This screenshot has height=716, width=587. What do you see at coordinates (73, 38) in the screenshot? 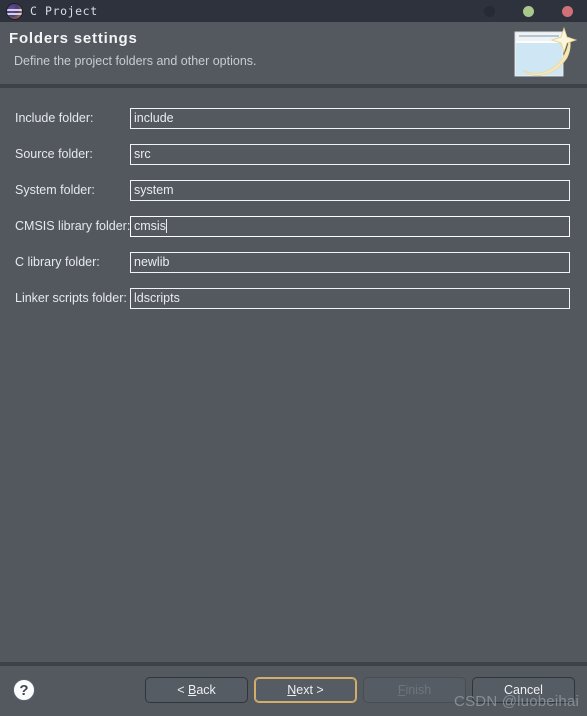
I see `page-title: Folders settings` at bounding box center [73, 38].